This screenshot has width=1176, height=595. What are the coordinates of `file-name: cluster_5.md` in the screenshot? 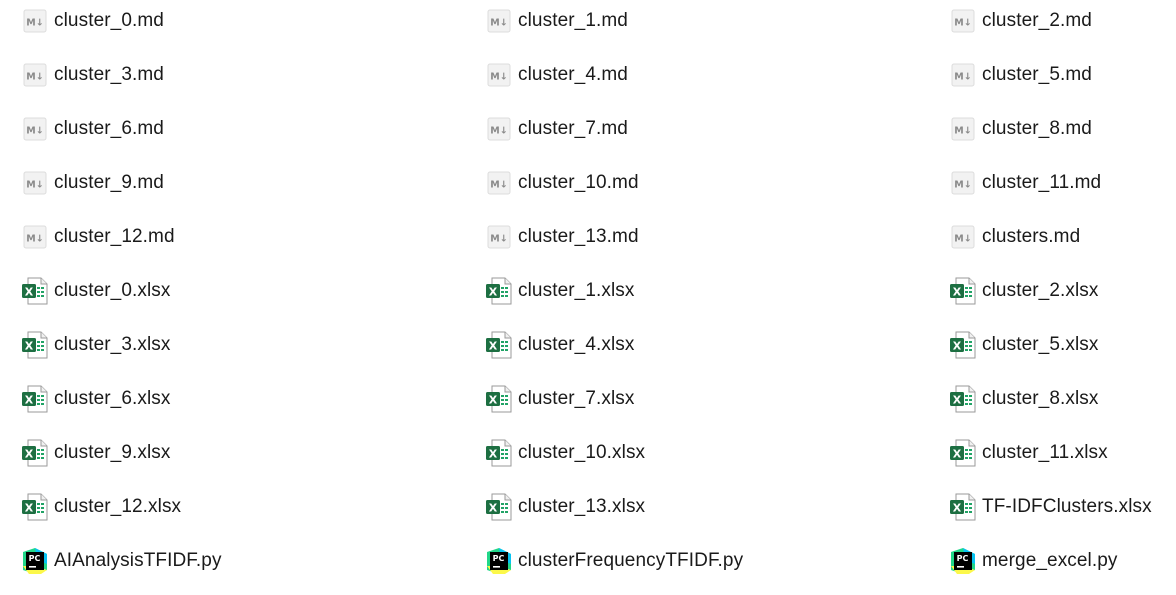 It's located at (1037, 74).